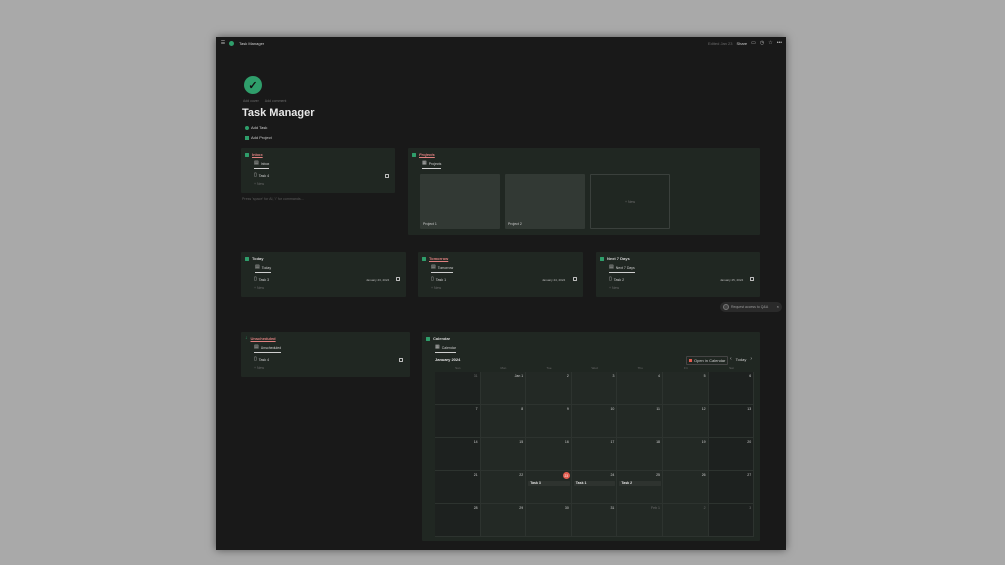  I want to click on calendar-day-cell: 4, so click(640, 388).